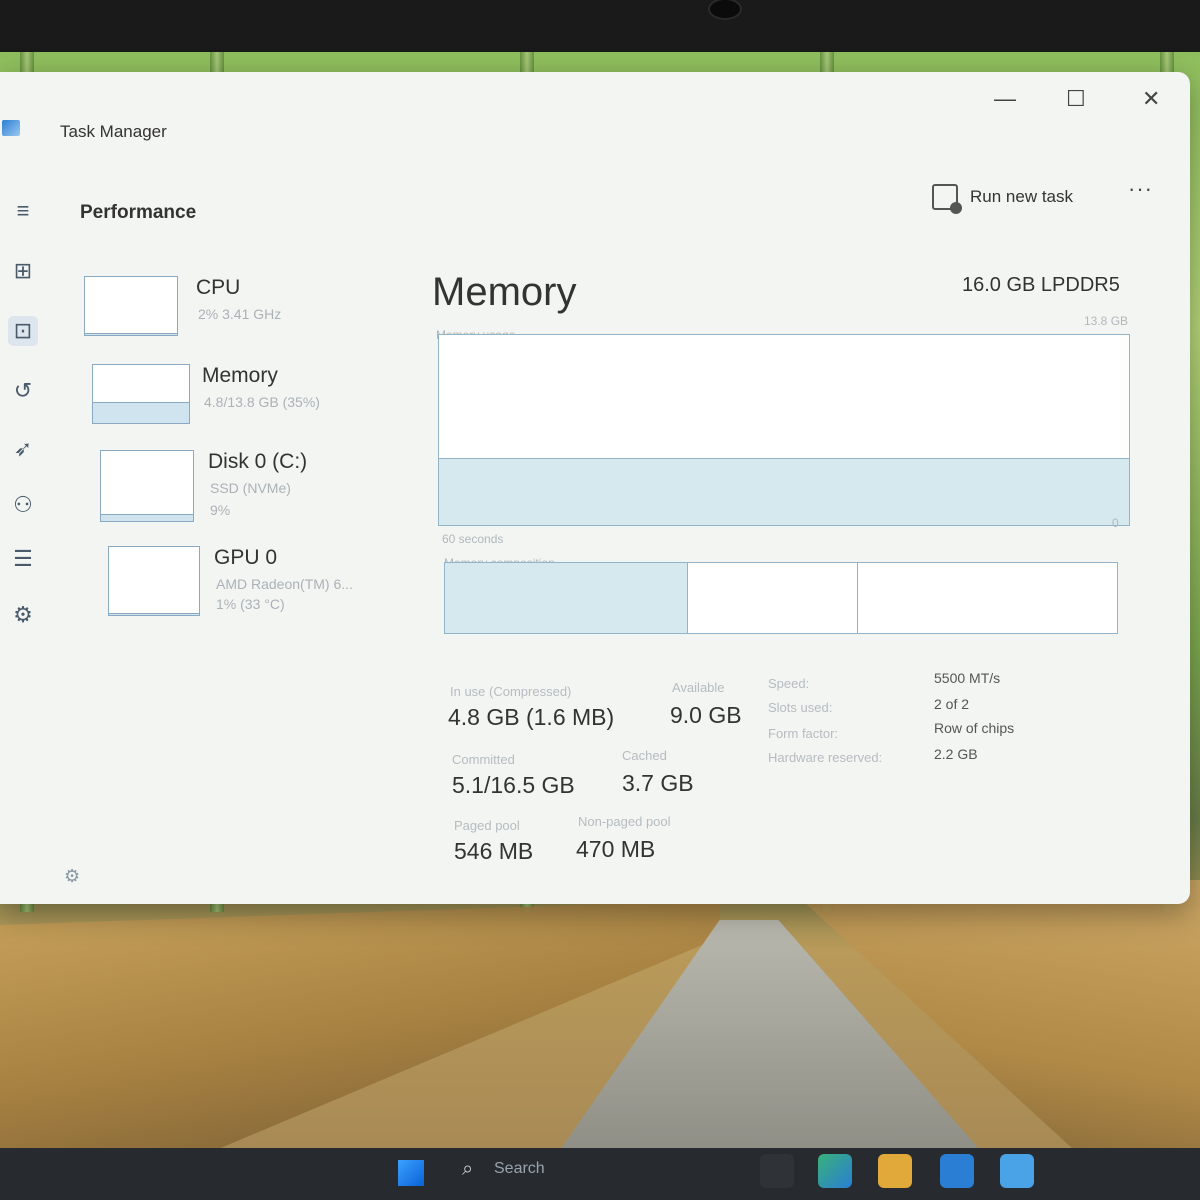  I want to click on task-manager-icon, so click(11, 128).